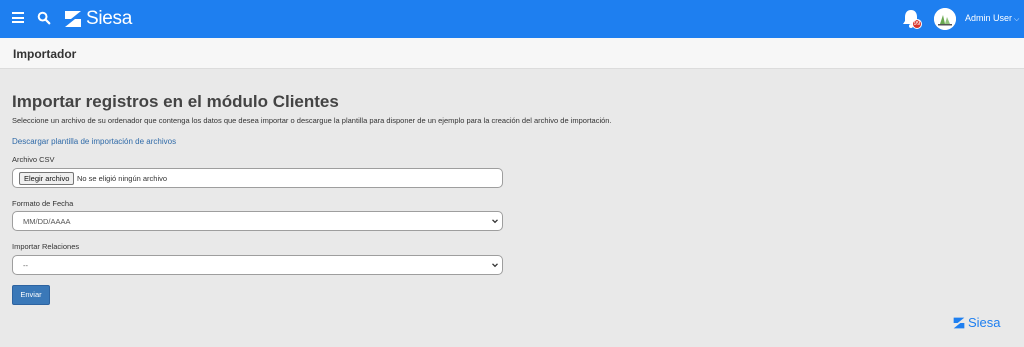 This screenshot has width=1024, height=347. I want to click on top-navigation-bar: Siesa 99 Admin User ⌵, so click(512, 19).